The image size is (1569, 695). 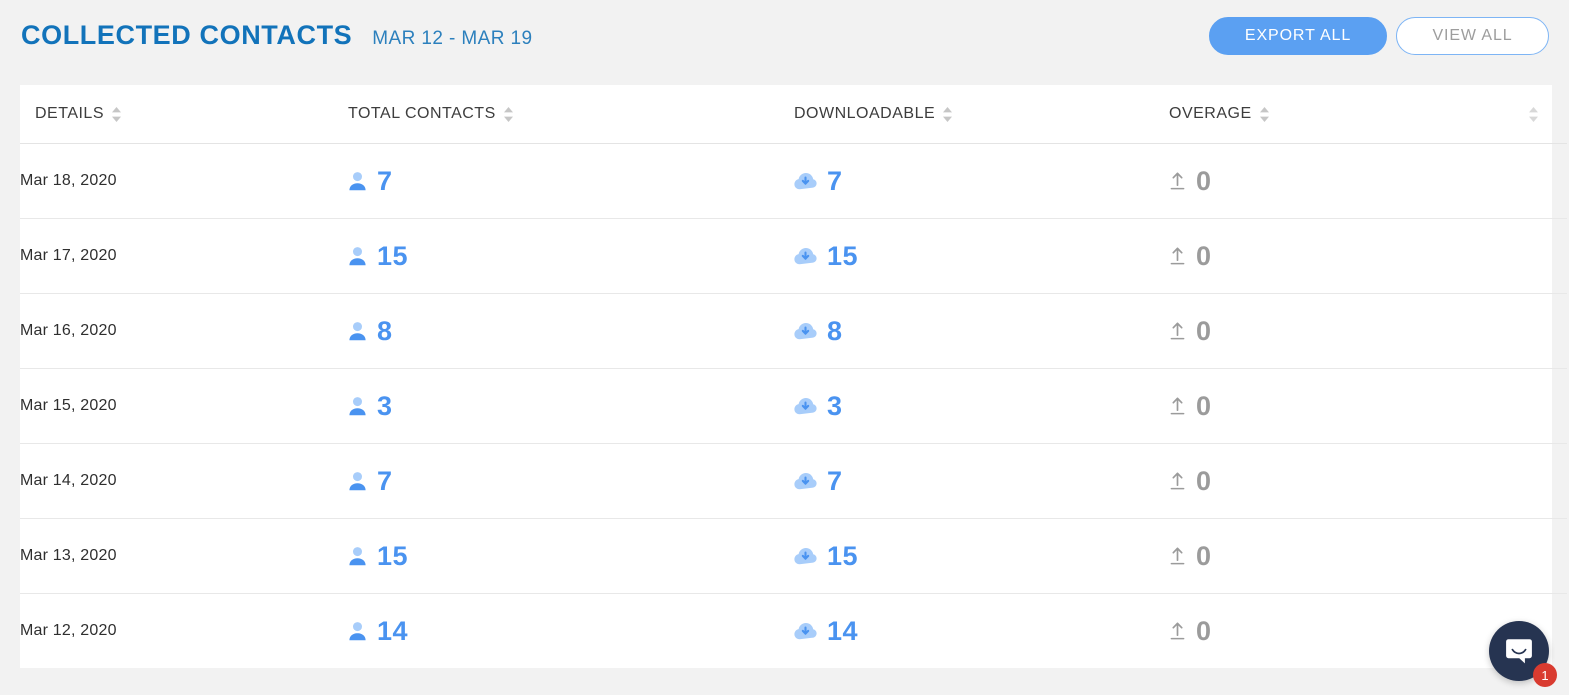 I want to click on table-row: Mar 14, 2020 7 7 0, so click(x=793, y=481).